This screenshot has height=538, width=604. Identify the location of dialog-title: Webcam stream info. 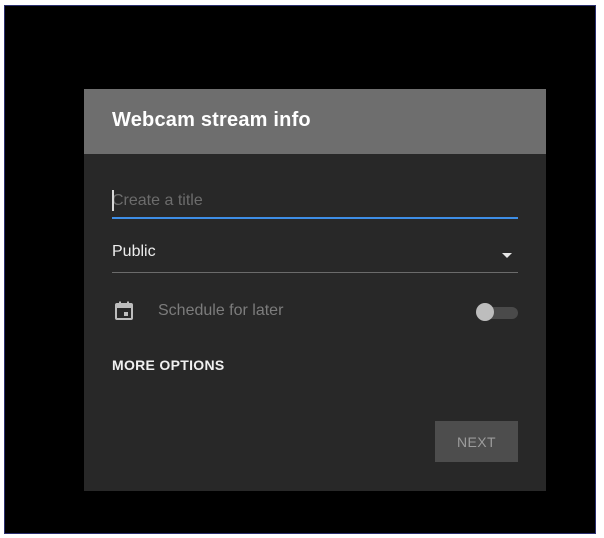
(211, 120).